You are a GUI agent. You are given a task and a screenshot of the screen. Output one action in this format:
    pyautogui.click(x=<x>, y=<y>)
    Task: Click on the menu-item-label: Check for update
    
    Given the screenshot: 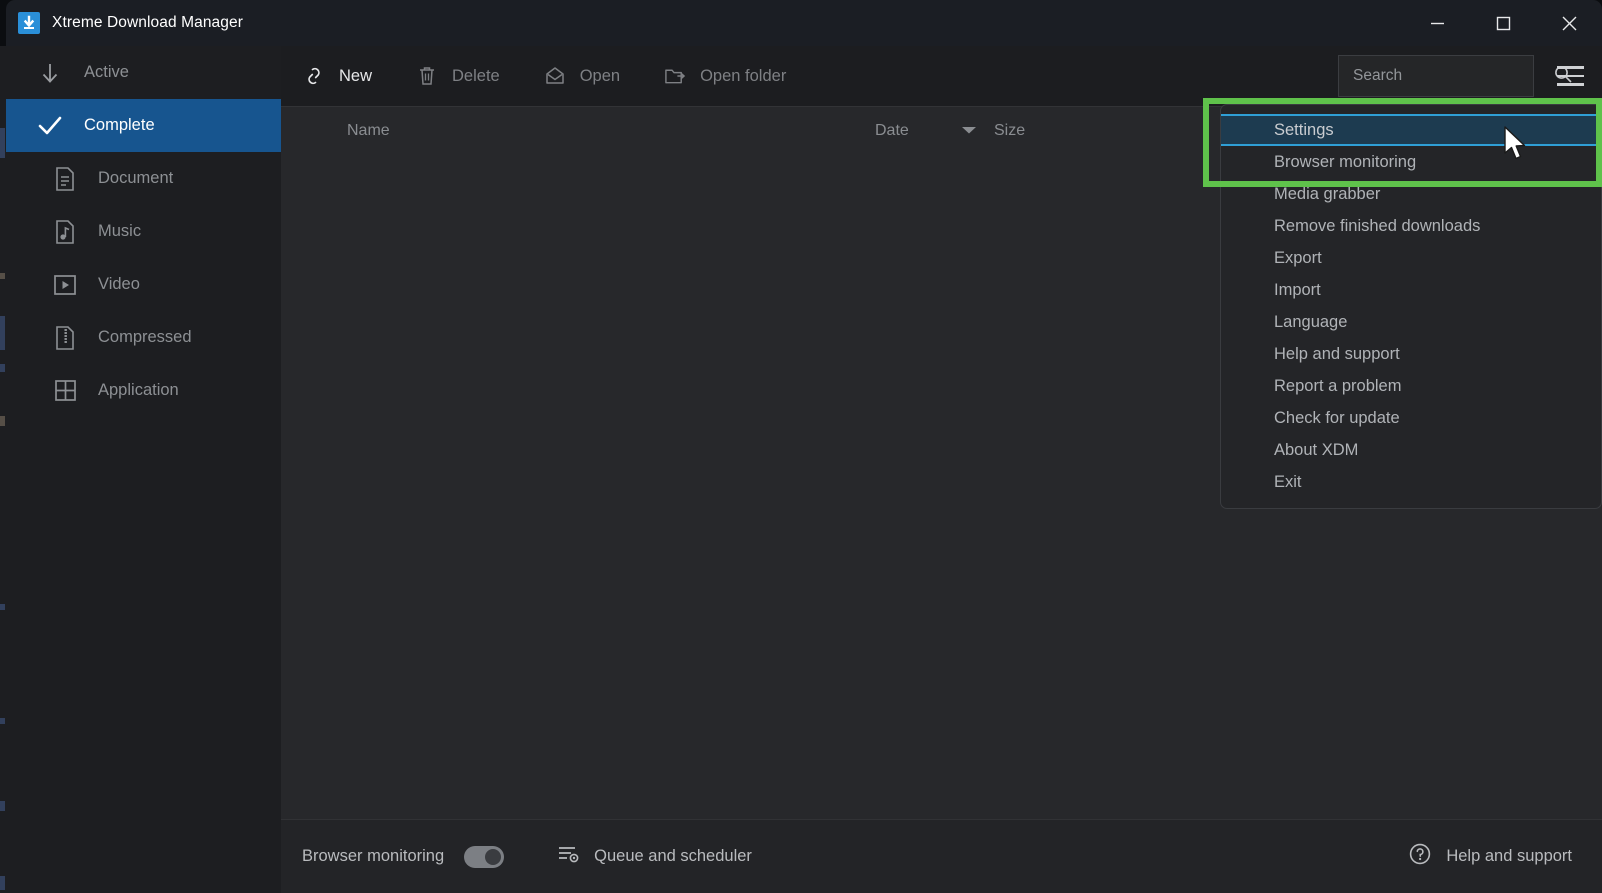 What is the action you would take?
    pyautogui.click(x=1337, y=417)
    